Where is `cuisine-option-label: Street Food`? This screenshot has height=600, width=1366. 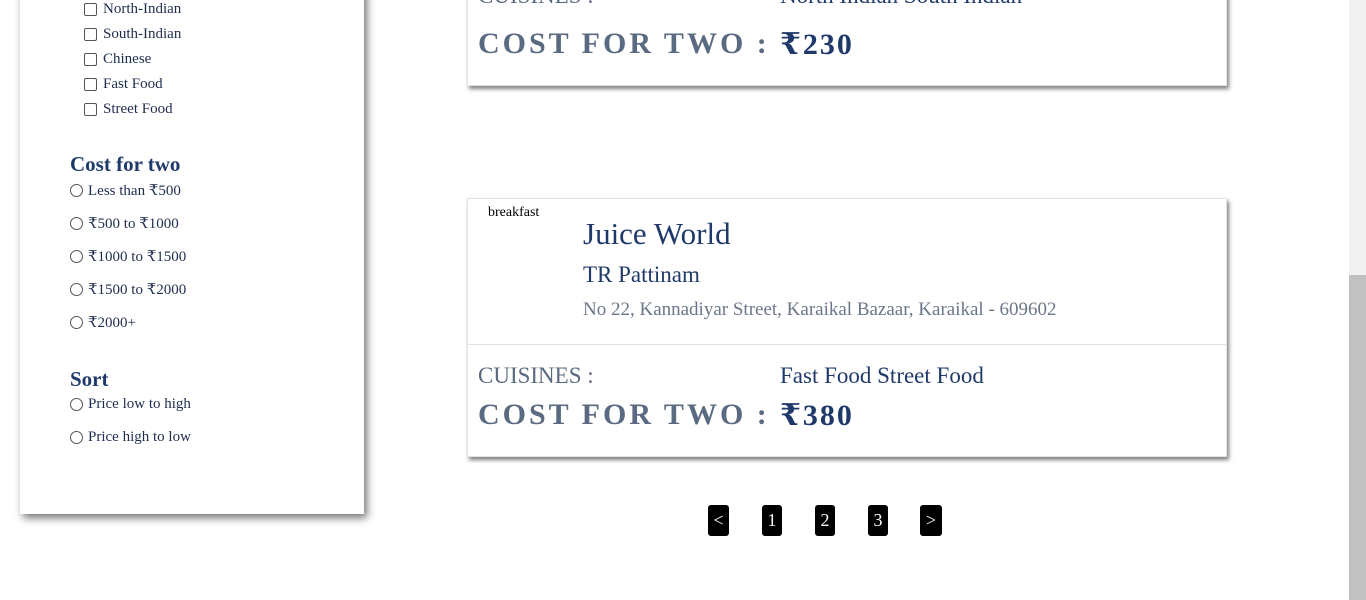 cuisine-option-label: Street Food is located at coordinates (138, 109).